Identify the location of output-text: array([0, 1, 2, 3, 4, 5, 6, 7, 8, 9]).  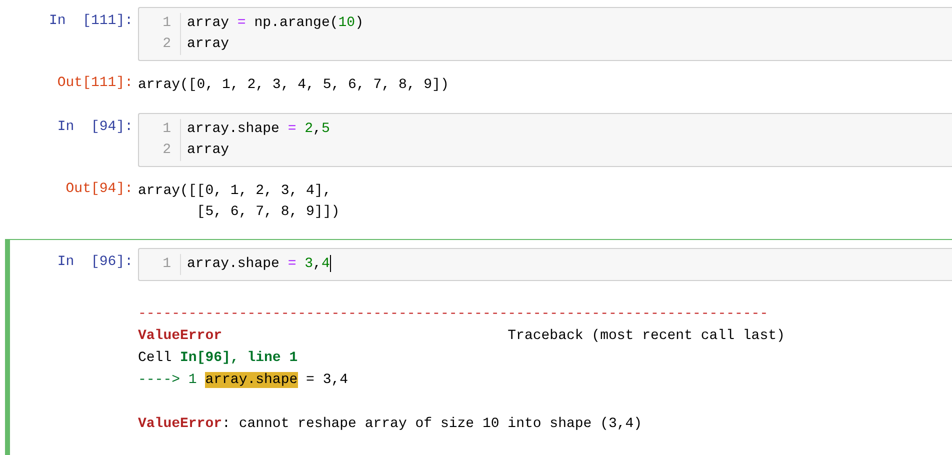
(293, 85).